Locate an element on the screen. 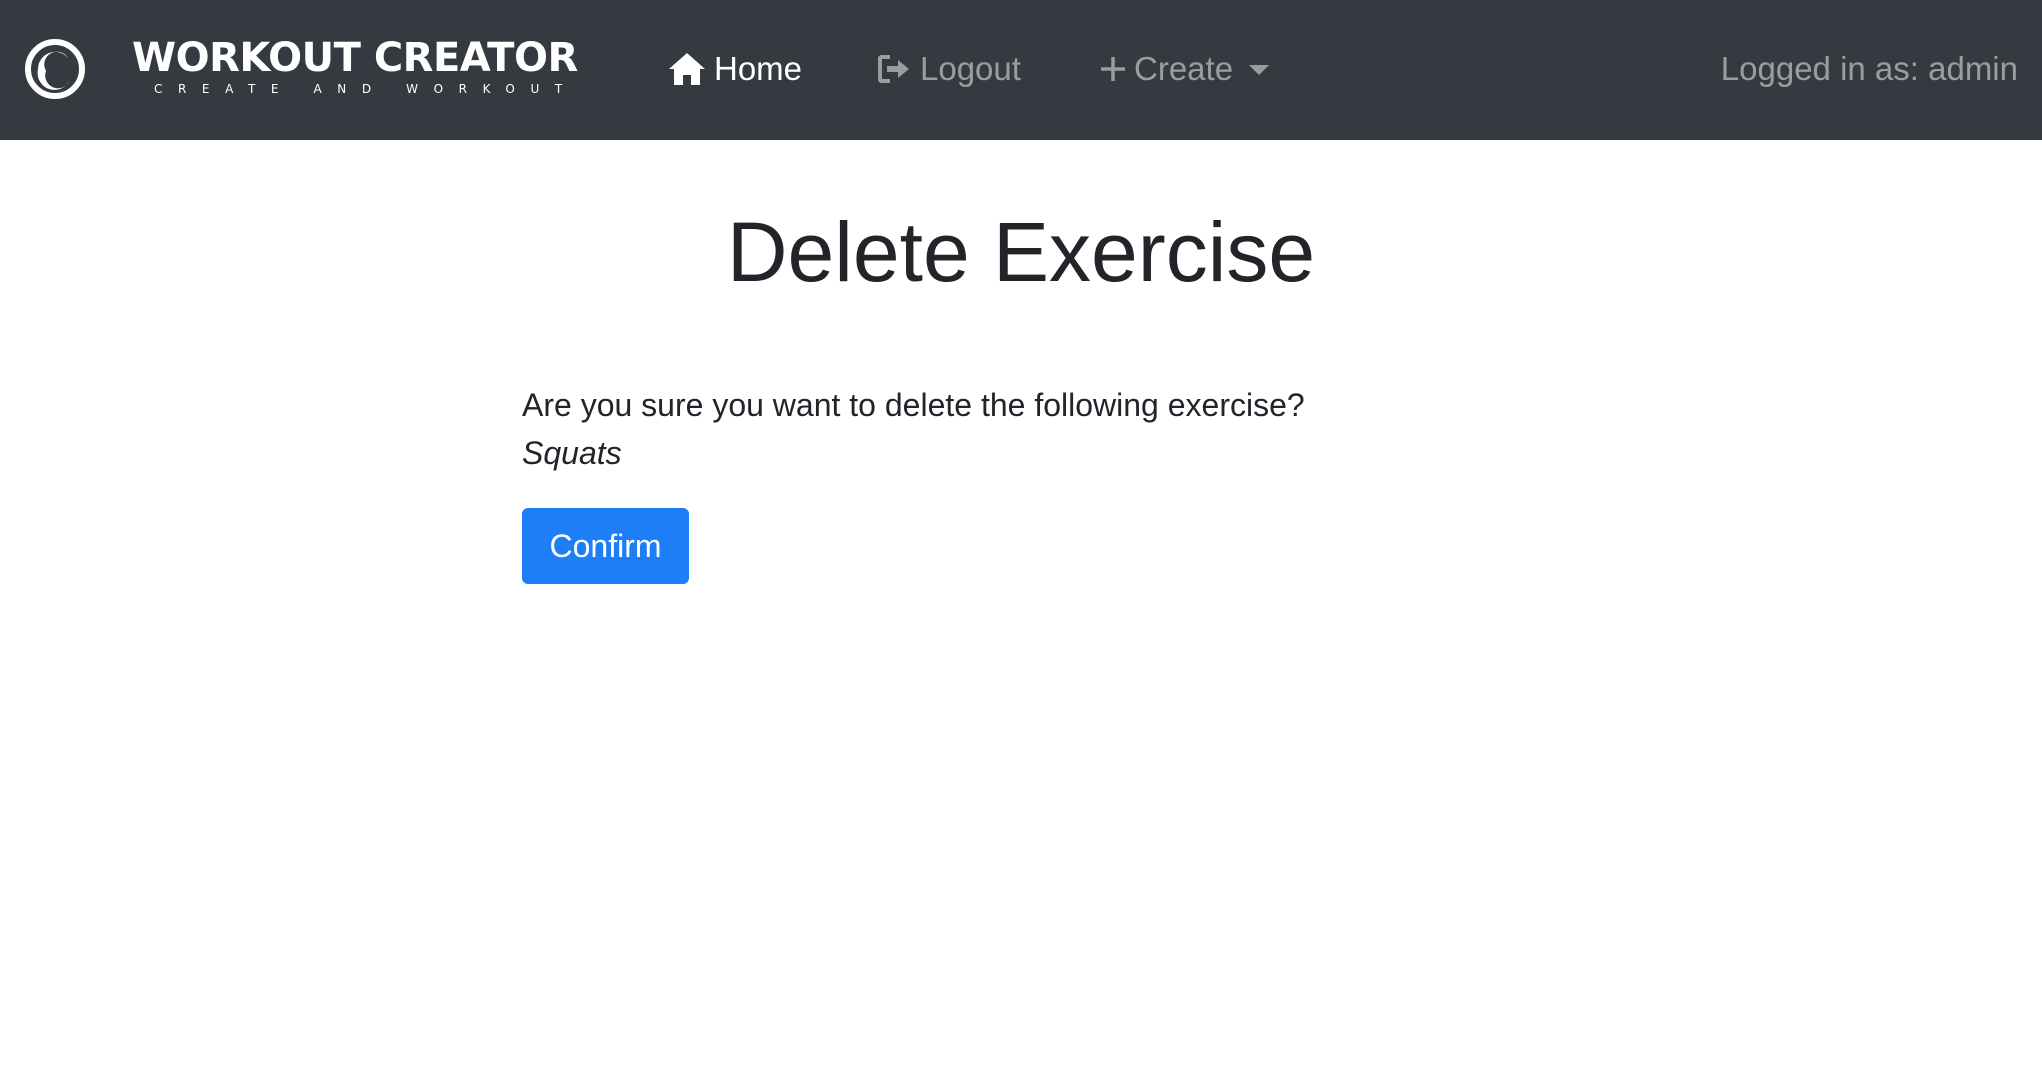 This screenshot has width=2042, height=1068. sign-out-icon is located at coordinates (893, 69).